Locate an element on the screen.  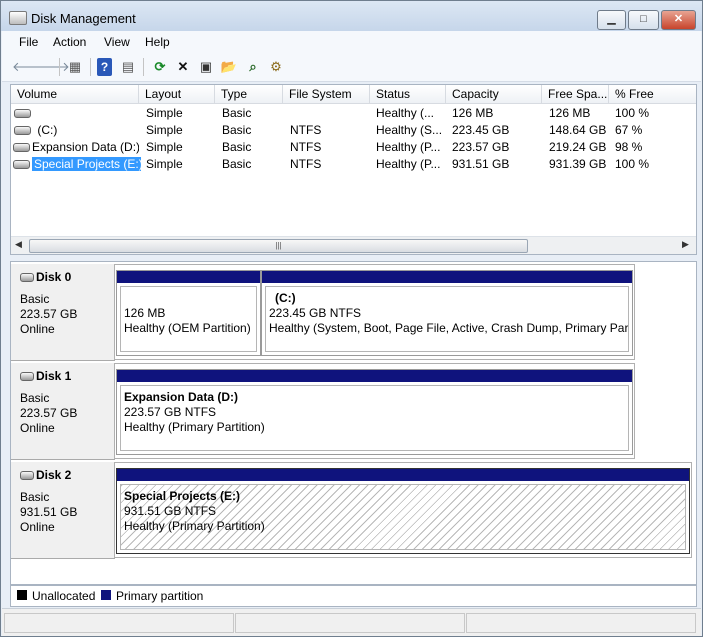
unallocated-swatch is located at coordinates (22, 595).